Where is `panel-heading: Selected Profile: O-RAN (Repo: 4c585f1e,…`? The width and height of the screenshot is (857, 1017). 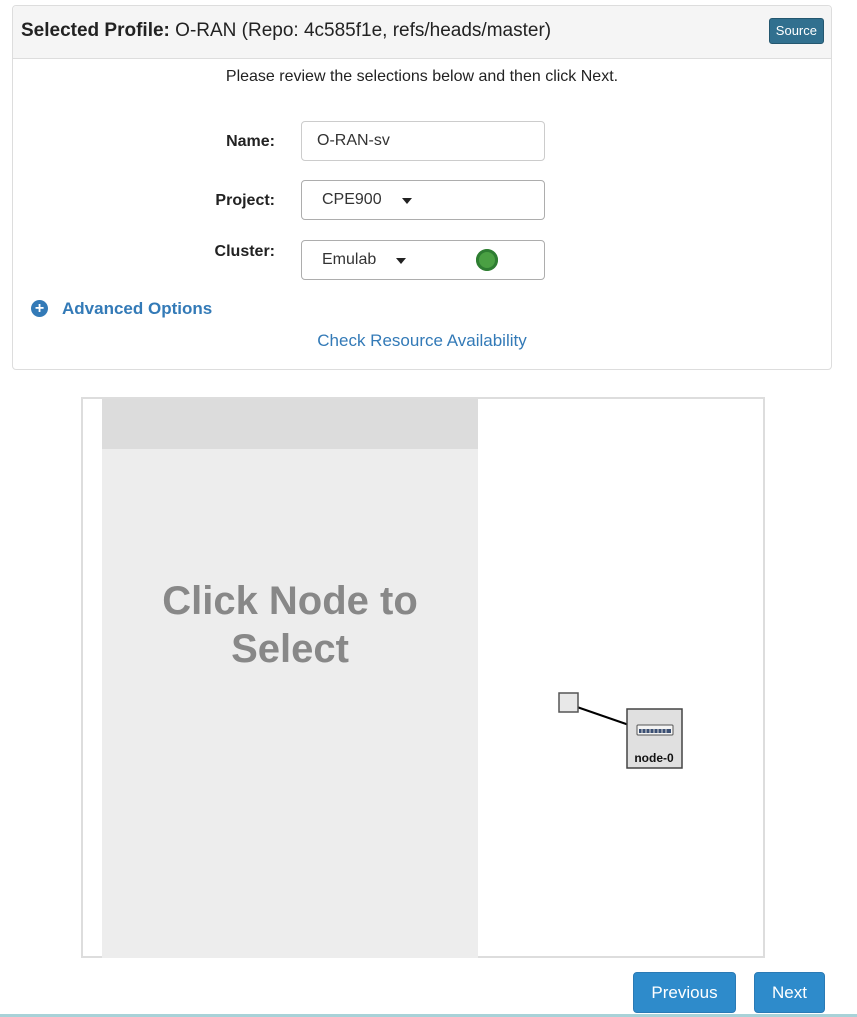
panel-heading: Selected Profile: O-RAN (Repo: 4c585f1e,… is located at coordinates (422, 32).